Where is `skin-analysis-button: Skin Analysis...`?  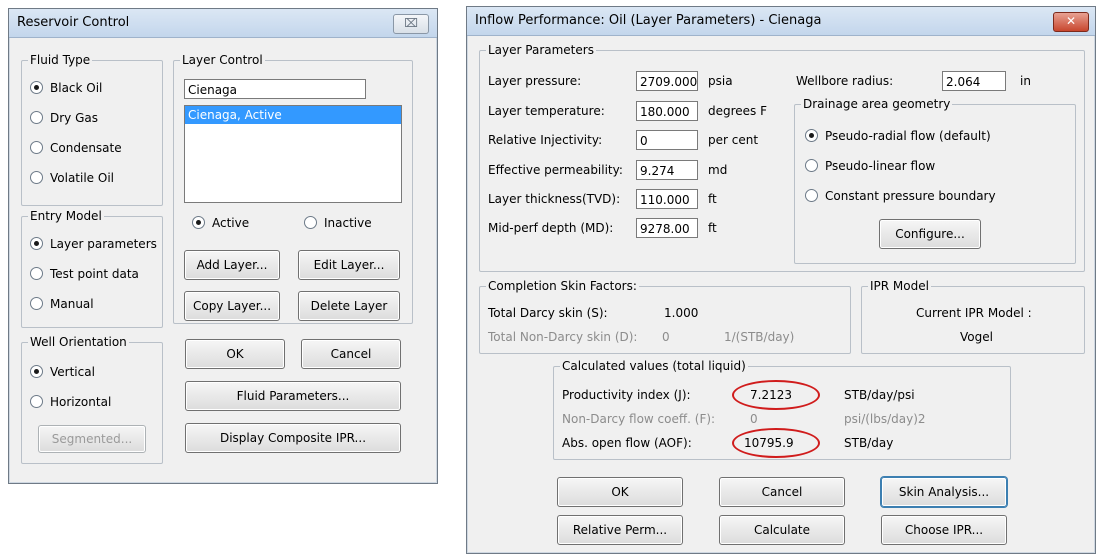 skin-analysis-button: Skin Analysis... is located at coordinates (944, 492).